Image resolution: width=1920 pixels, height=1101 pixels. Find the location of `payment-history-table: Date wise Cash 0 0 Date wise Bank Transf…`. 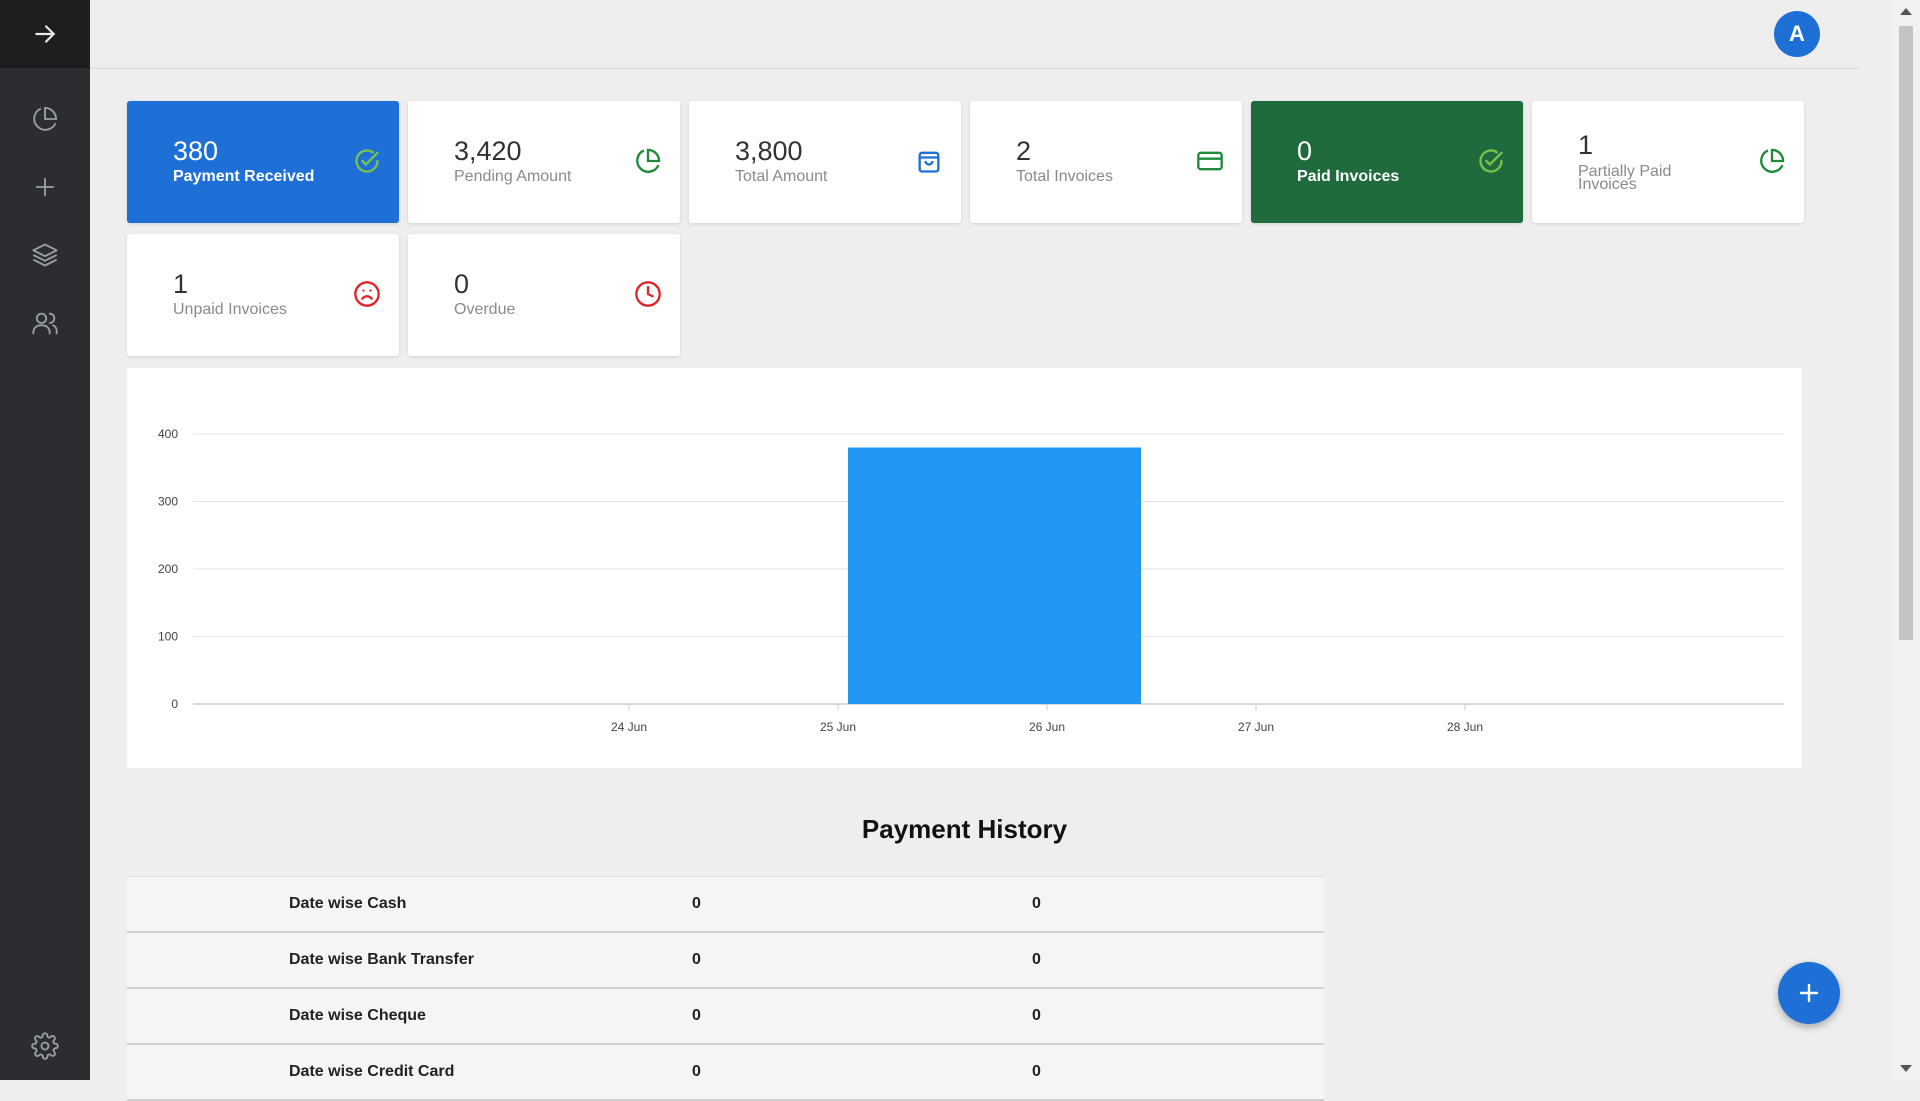

payment-history-table: Date wise Cash 0 0 Date wise Bank Transf… is located at coordinates (725, 988).